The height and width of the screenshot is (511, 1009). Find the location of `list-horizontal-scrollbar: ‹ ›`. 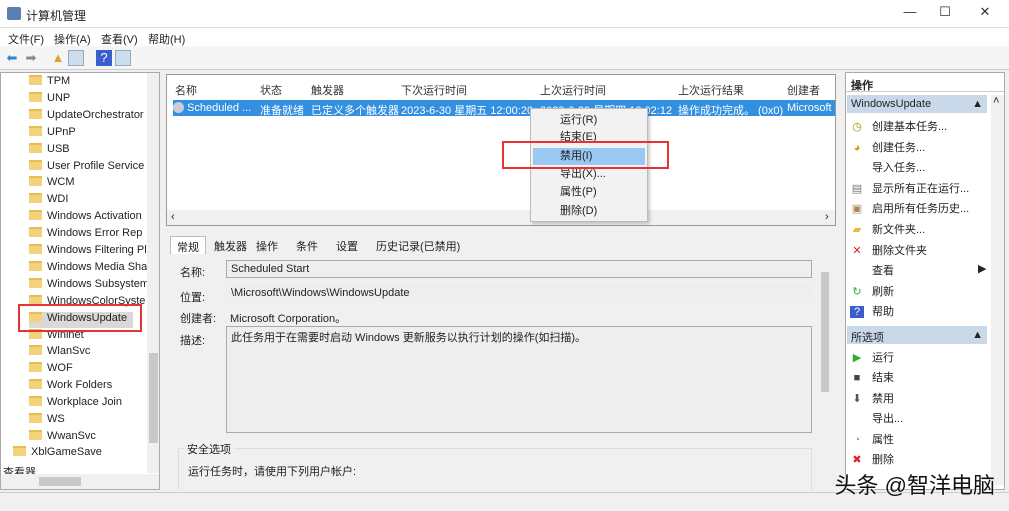

list-horizontal-scrollbar: ‹ › is located at coordinates (501, 217).